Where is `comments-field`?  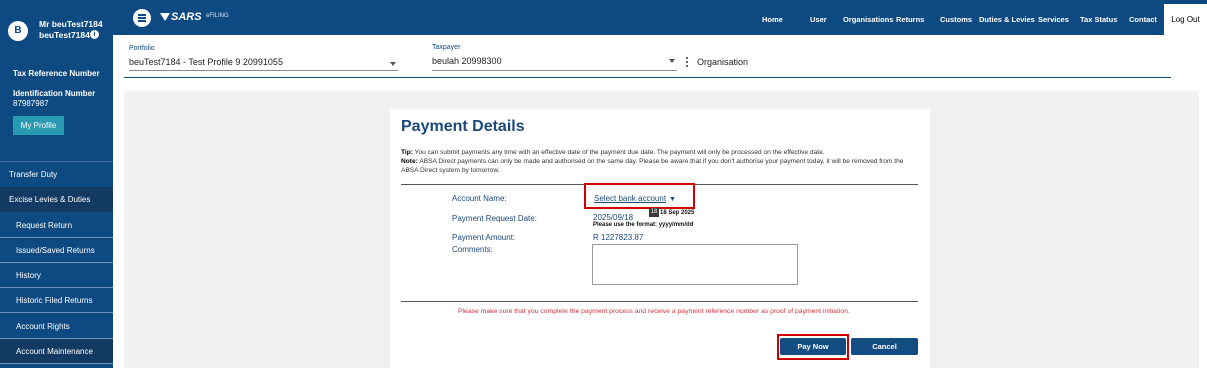 comments-field is located at coordinates (695, 264).